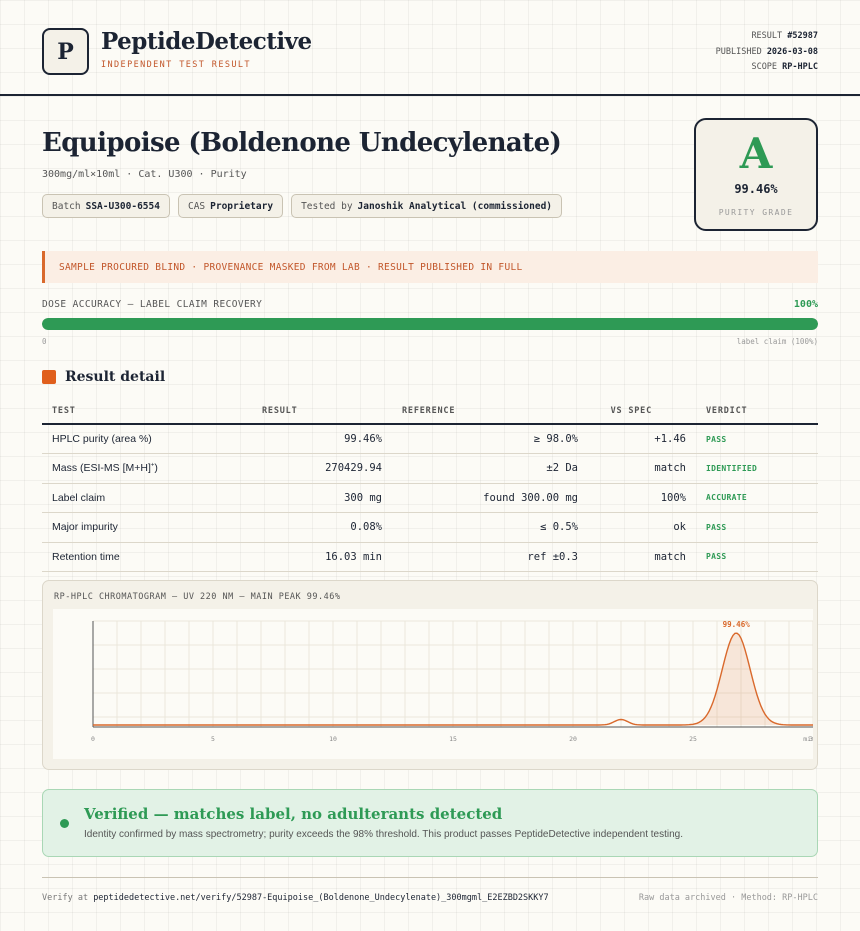 This screenshot has width=860, height=931. Describe the element at coordinates (808, 739) in the screenshot. I see `x-unit-label: min` at that location.